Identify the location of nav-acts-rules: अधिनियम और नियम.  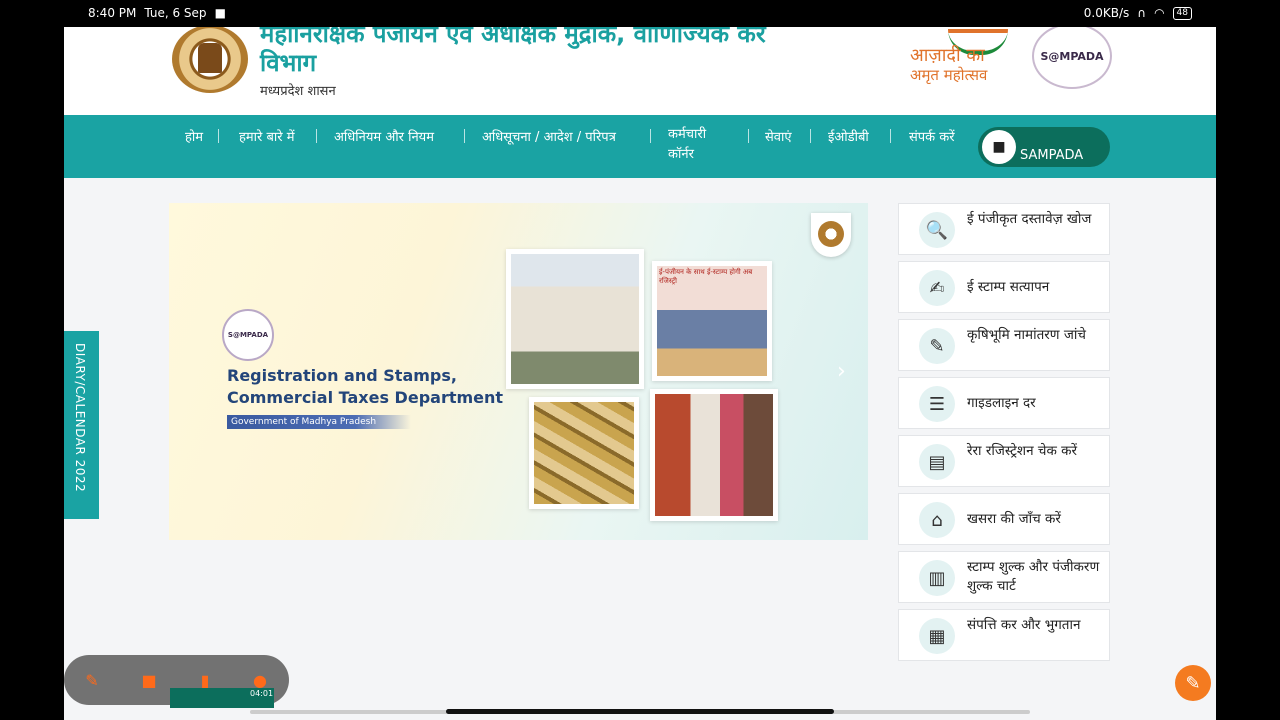
(384, 136).